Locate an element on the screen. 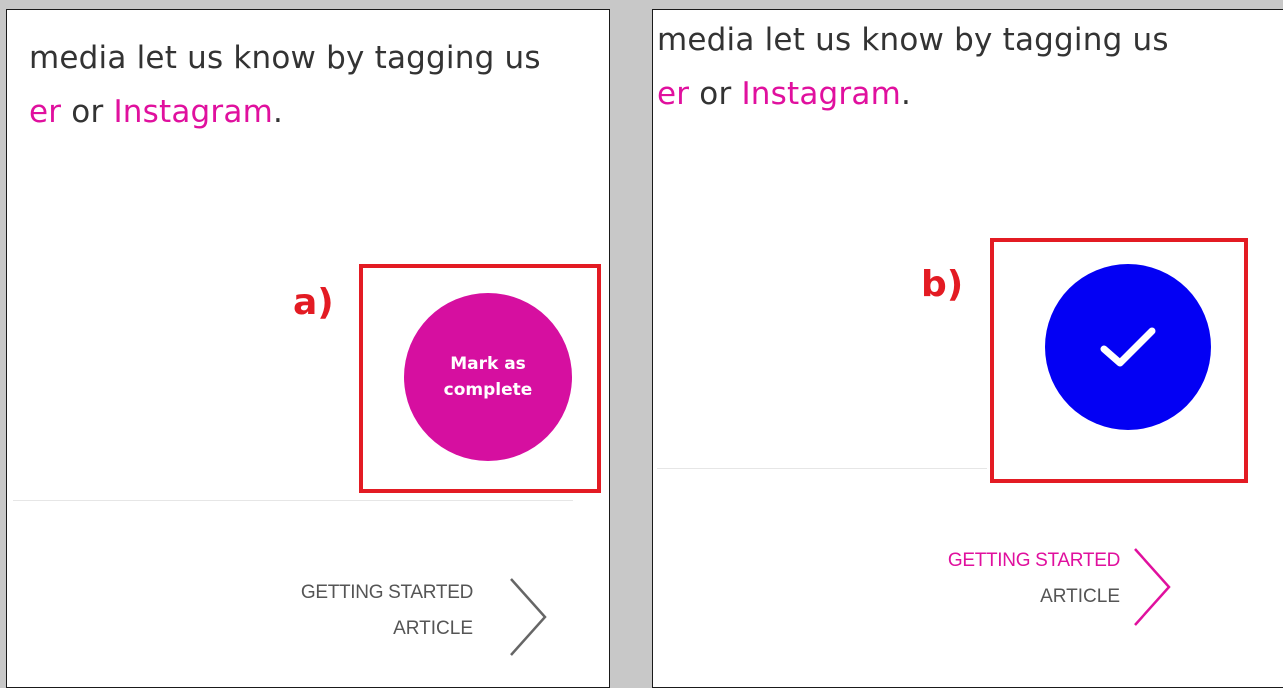  checkmark-icon is located at coordinates (1128, 347).